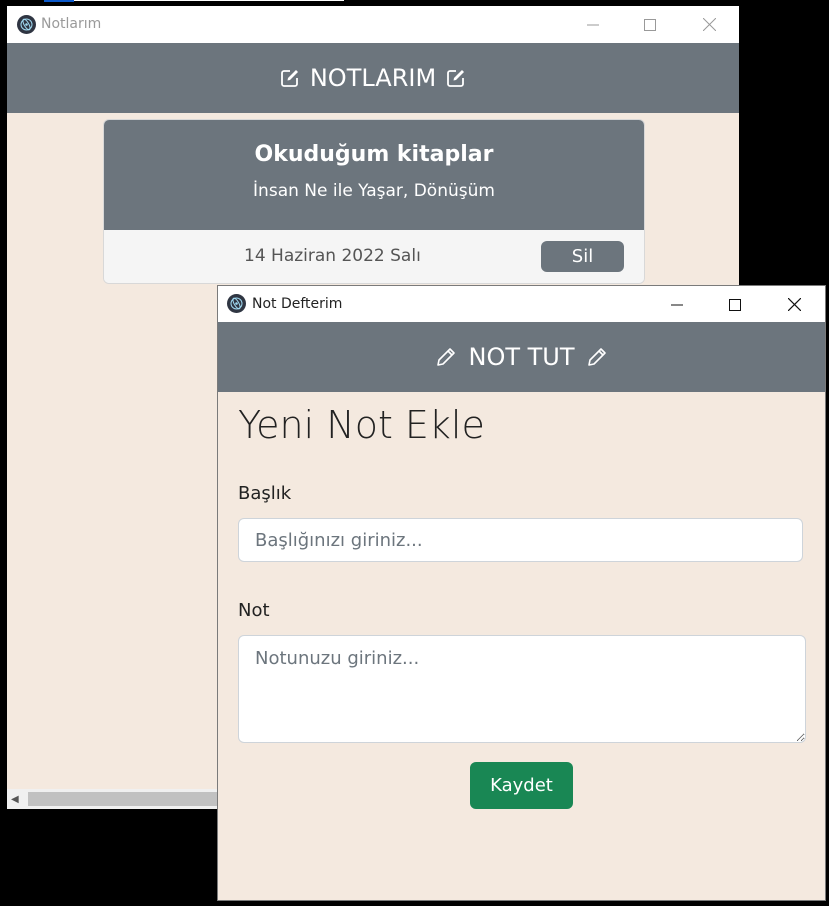  What do you see at coordinates (297, 304) in the screenshot?
I see `window-title: Not Defterim` at bounding box center [297, 304].